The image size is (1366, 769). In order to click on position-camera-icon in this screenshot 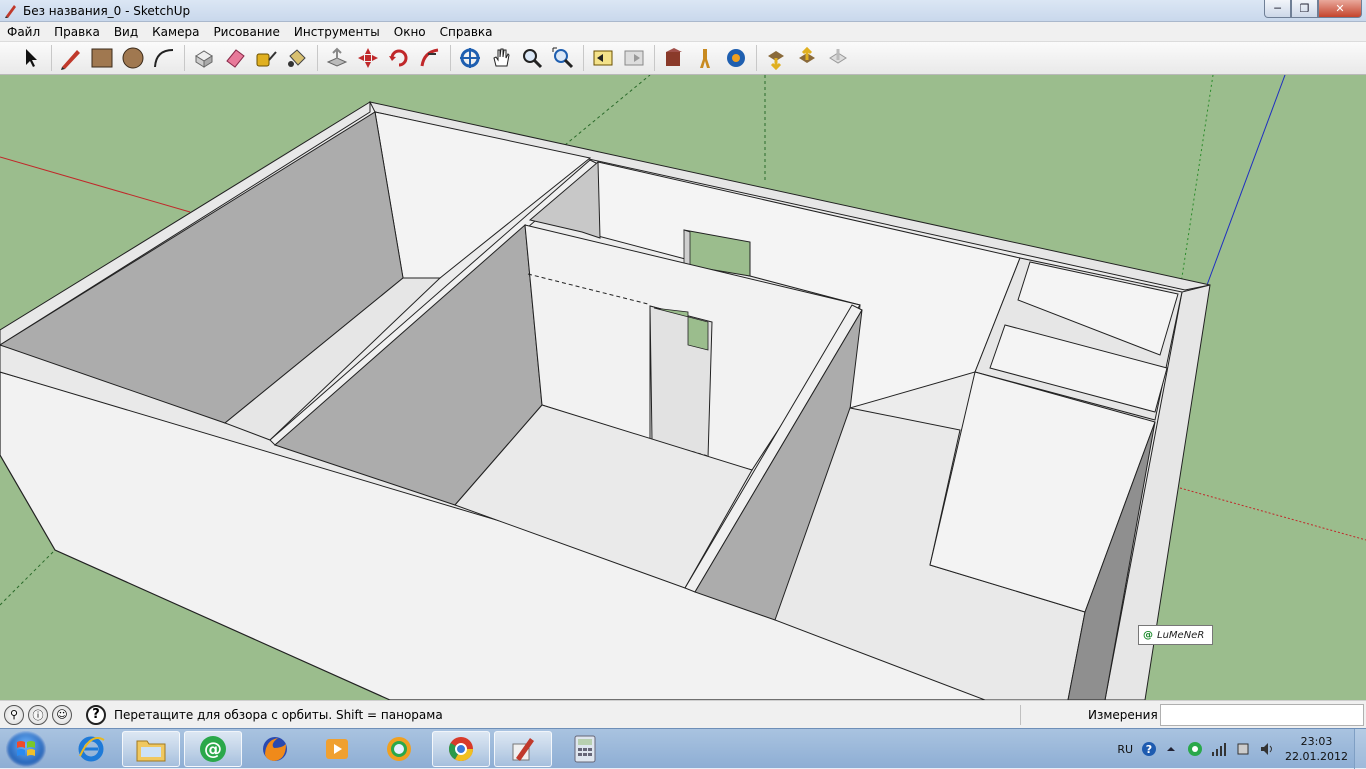, I will do `click(673, 57)`.